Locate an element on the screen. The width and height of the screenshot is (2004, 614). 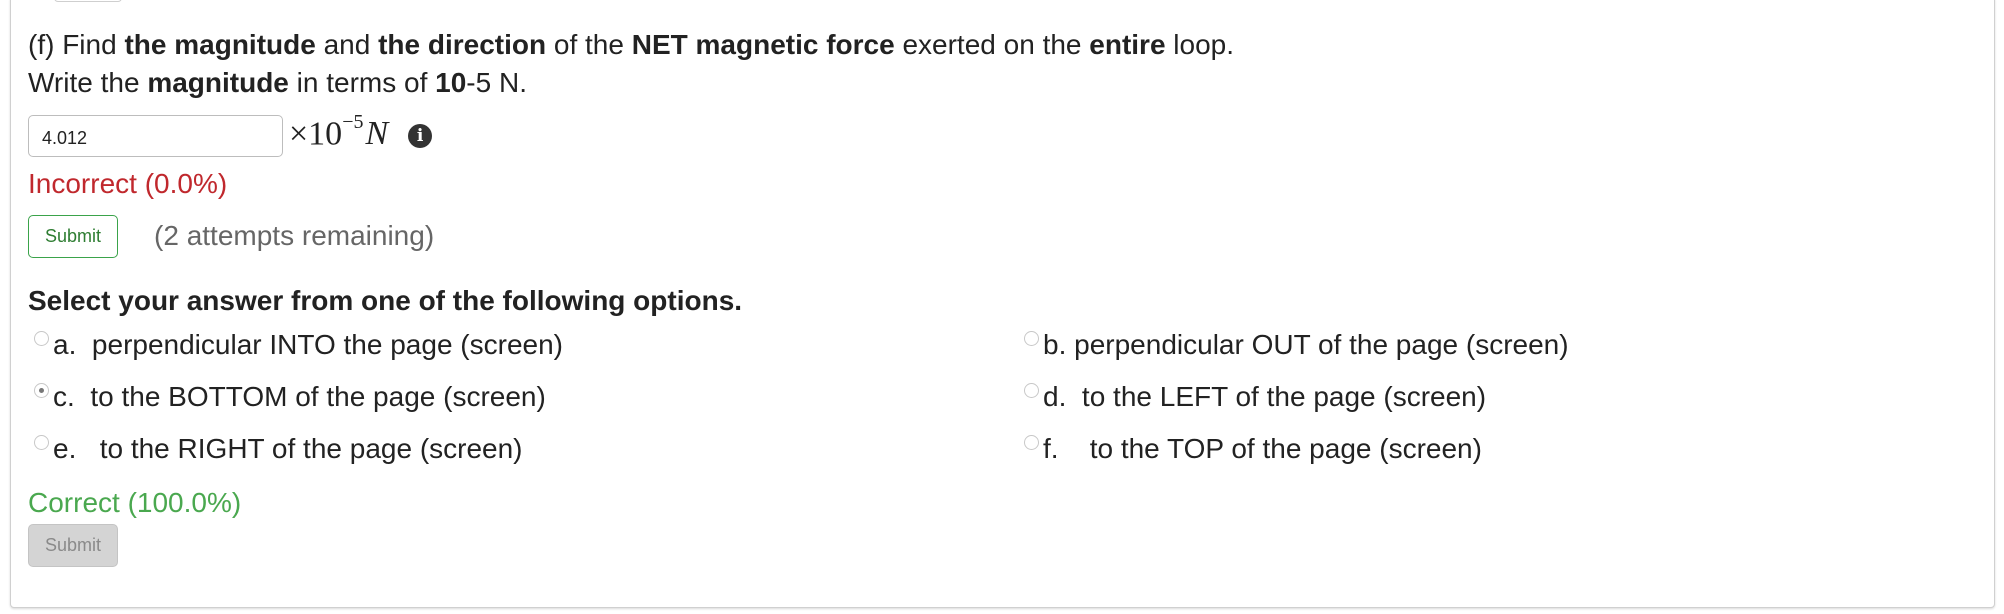
unit-label: ×10−5N is located at coordinates (339, 131).